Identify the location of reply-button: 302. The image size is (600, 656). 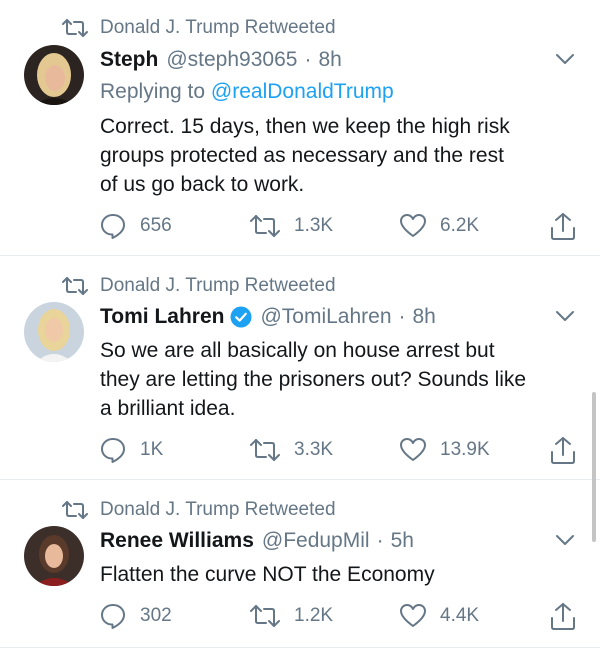
(136, 616).